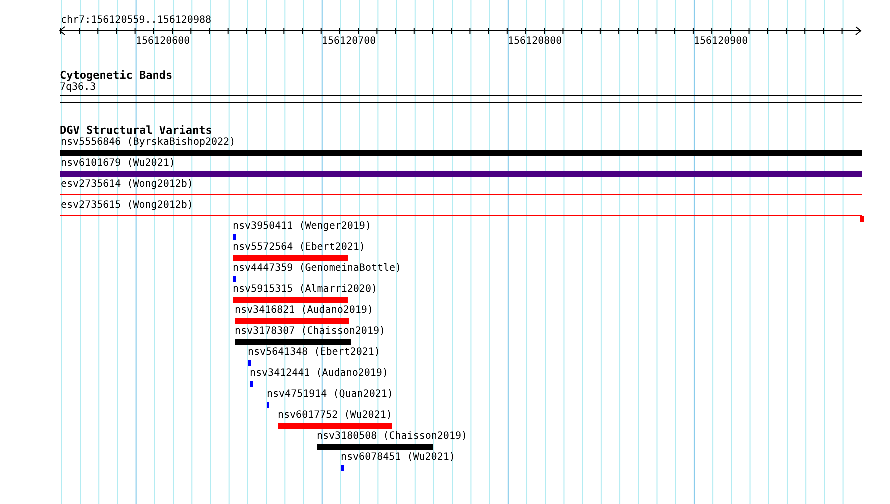 Image resolution: width=890 pixels, height=504 pixels. I want to click on feature-label: nsv3178307 (Chaisson2019), so click(310, 331).